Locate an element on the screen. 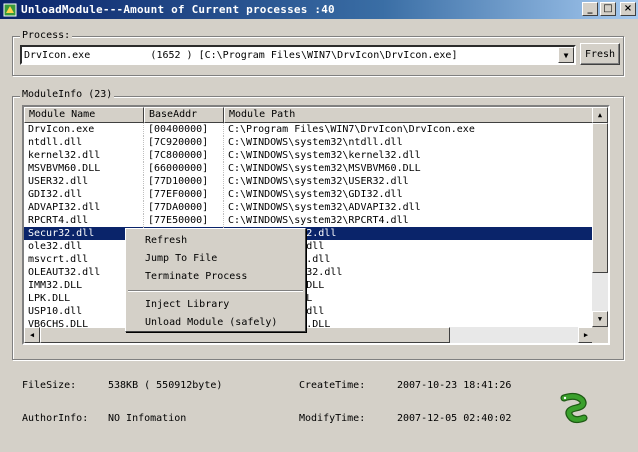 The image size is (638, 452). column-header-module-name: Module Name is located at coordinates (84, 115).